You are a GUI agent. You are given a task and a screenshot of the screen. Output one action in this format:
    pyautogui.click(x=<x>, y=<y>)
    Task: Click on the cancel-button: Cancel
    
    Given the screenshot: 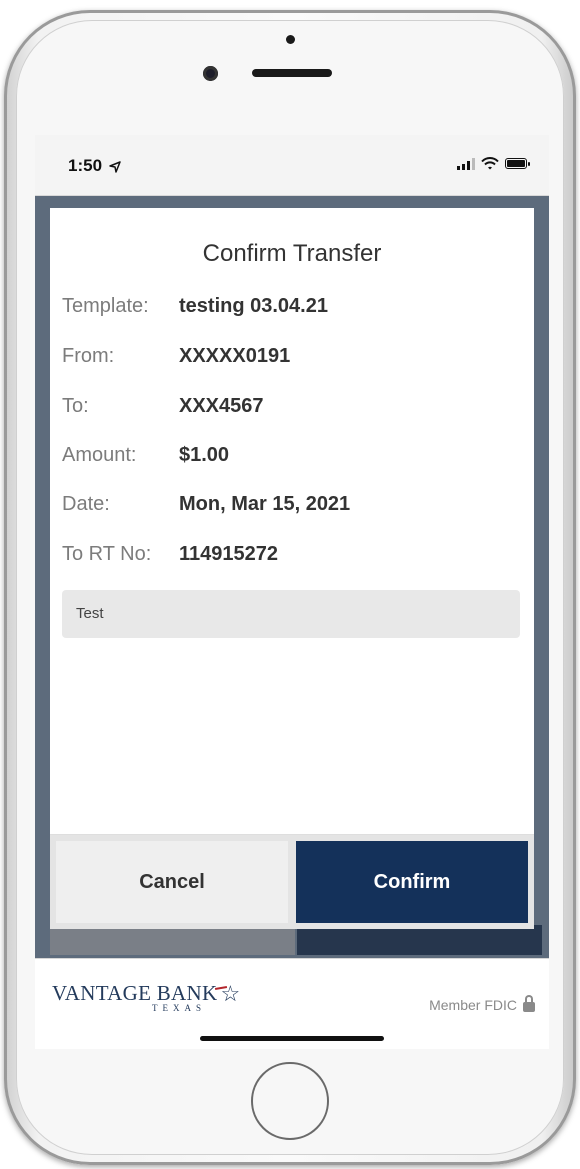 What is the action you would take?
    pyautogui.click(x=172, y=882)
    